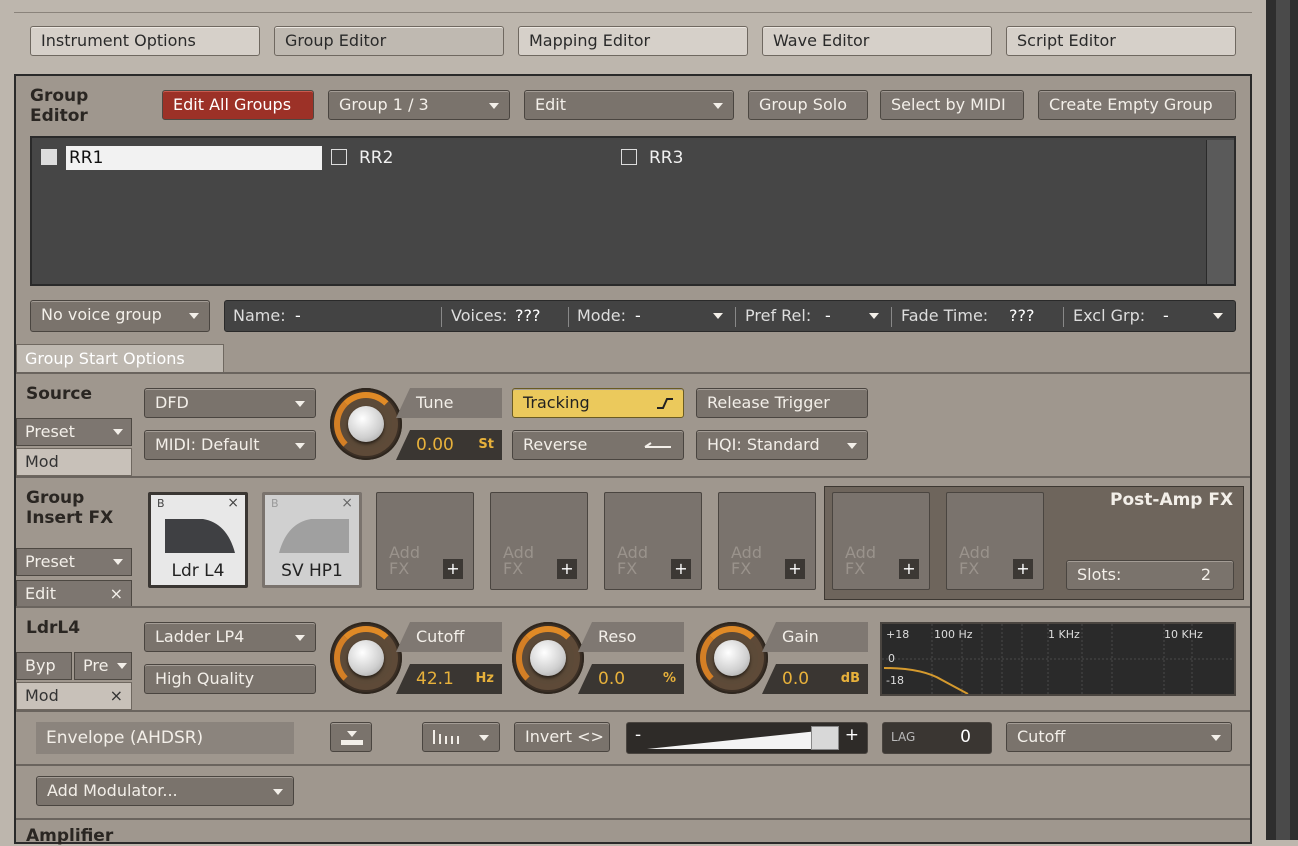 The image size is (1298, 846). What do you see at coordinates (1282, 420) in the screenshot?
I see `right-scrollbar` at bounding box center [1282, 420].